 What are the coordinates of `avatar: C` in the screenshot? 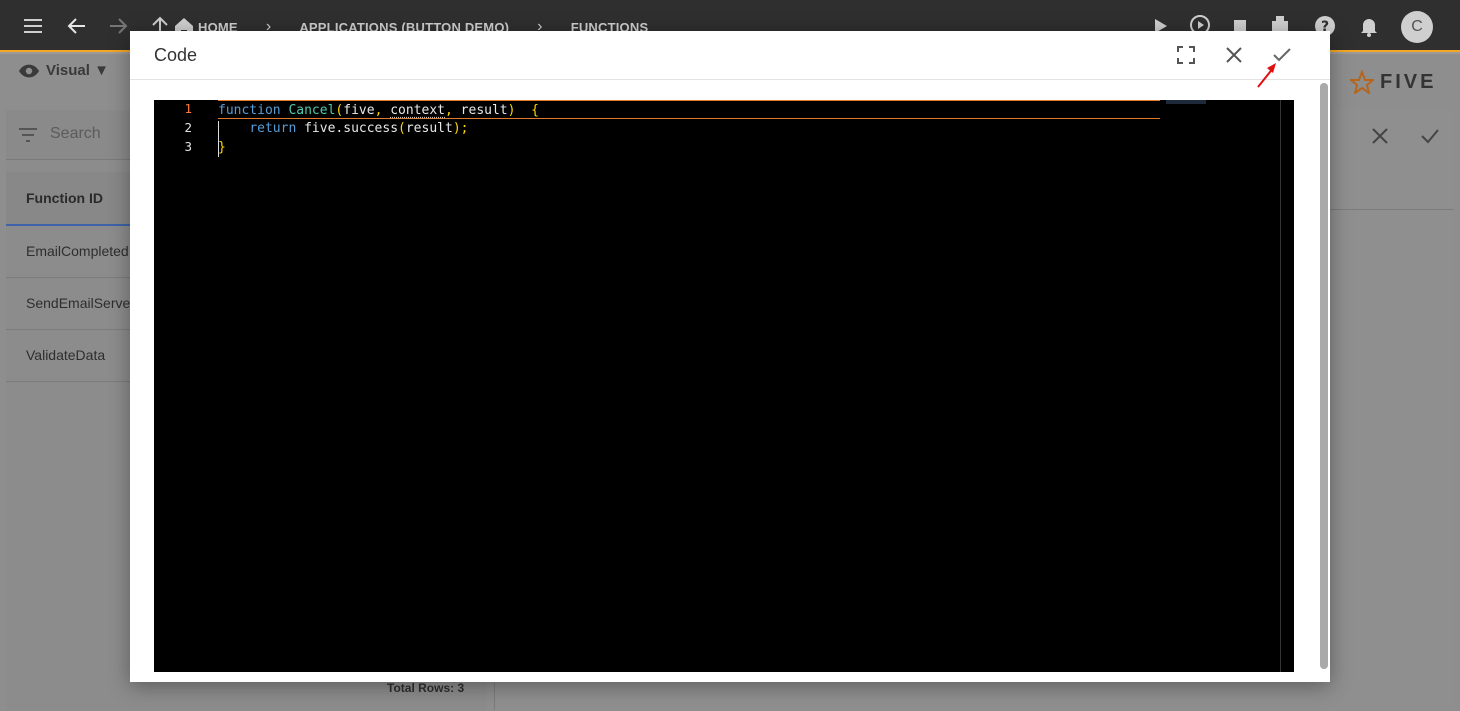 It's located at (1417, 27).